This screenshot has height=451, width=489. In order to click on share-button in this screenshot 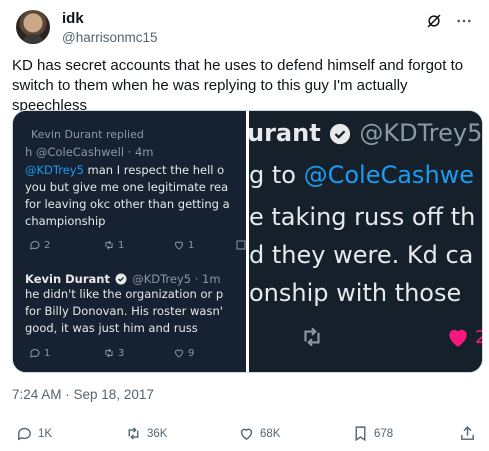, I will do `click(467, 433)`.